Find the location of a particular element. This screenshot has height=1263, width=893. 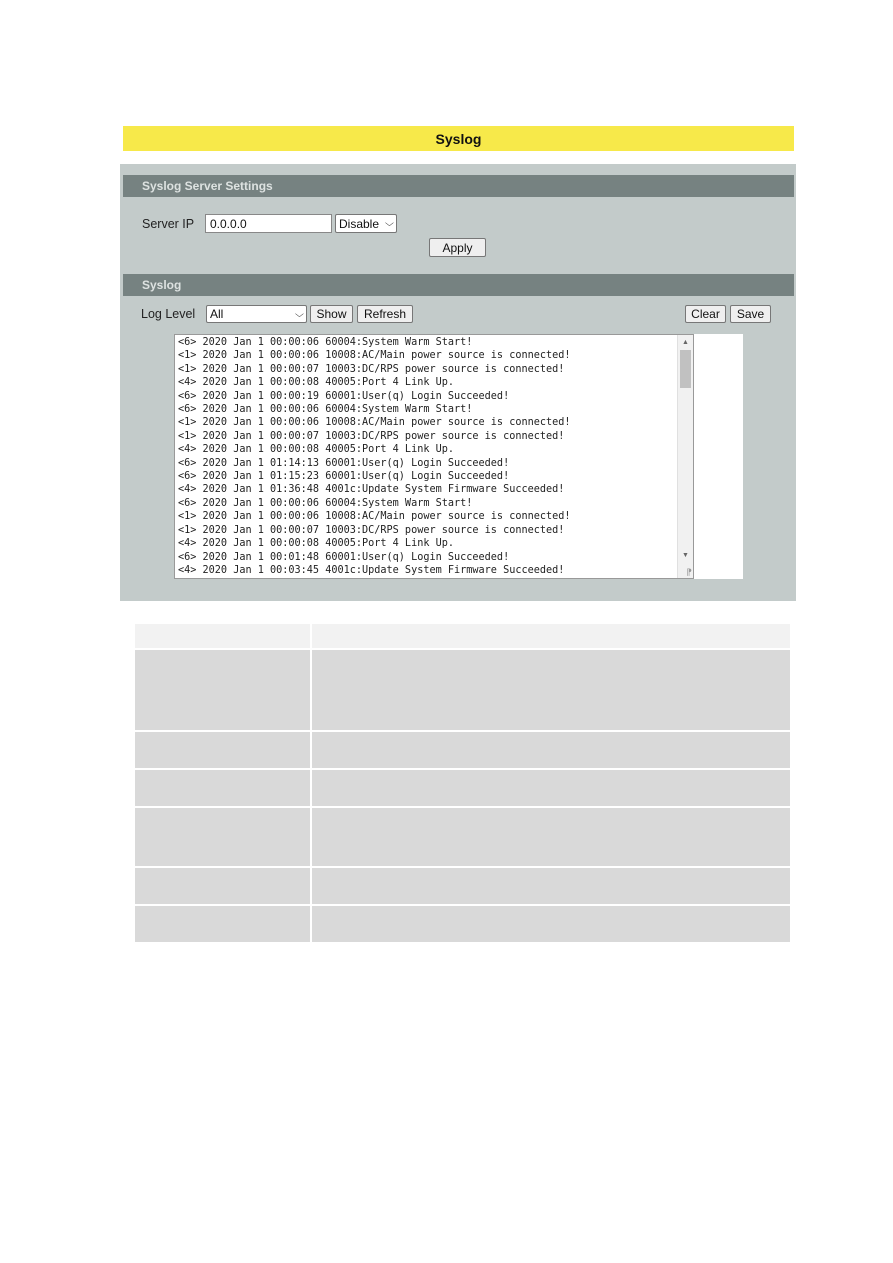

scroll-thumb is located at coordinates (685, 369).